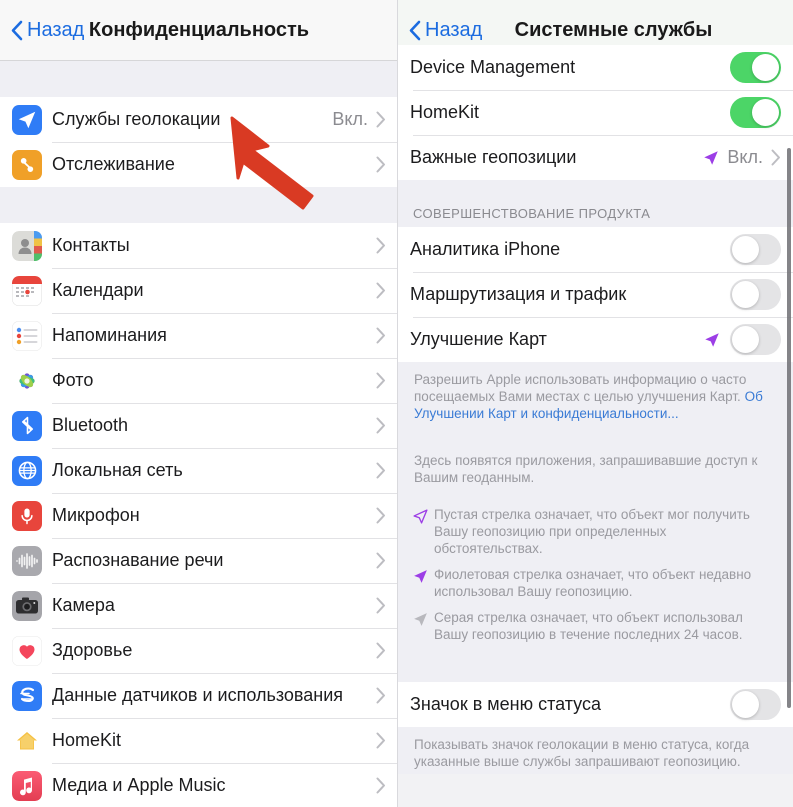  I want to click on row-label: Здоровье, so click(92, 650).